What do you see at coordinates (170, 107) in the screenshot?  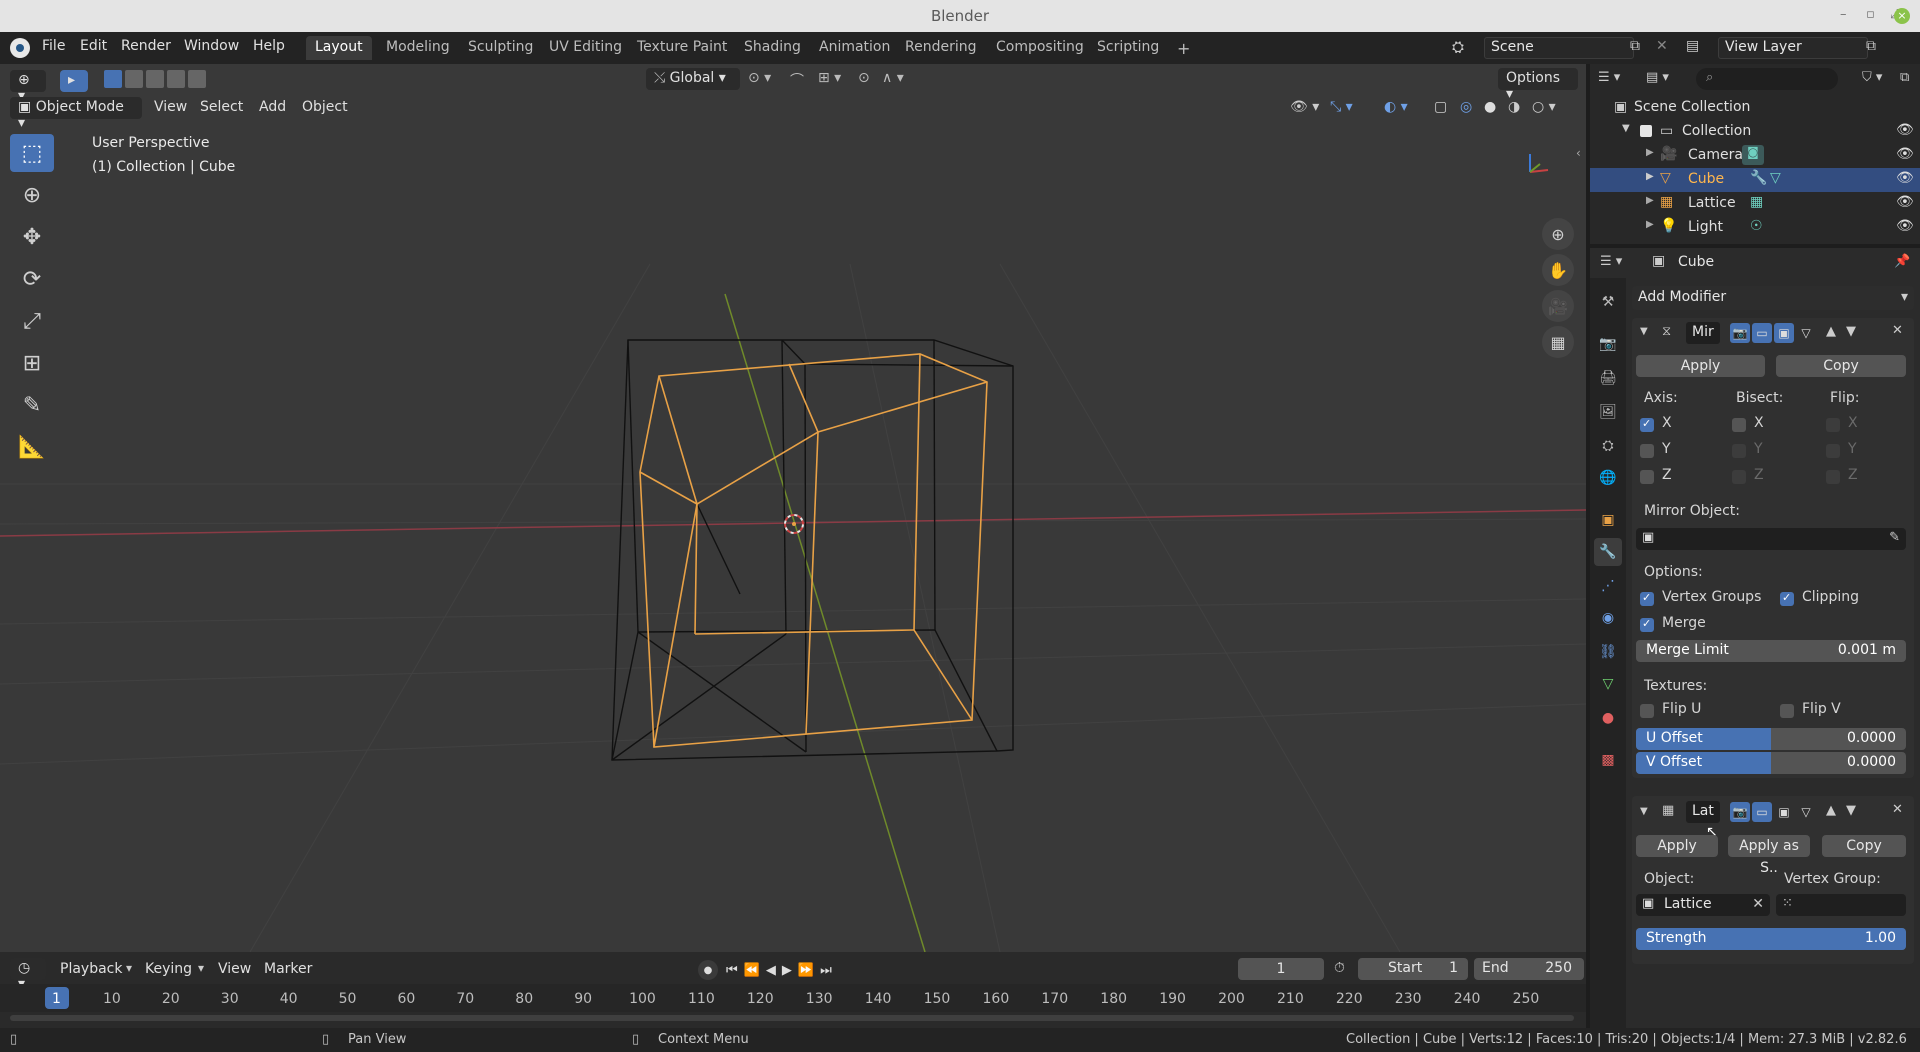 I see `viewport-menu-view: View` at bounding box center [170, 107].